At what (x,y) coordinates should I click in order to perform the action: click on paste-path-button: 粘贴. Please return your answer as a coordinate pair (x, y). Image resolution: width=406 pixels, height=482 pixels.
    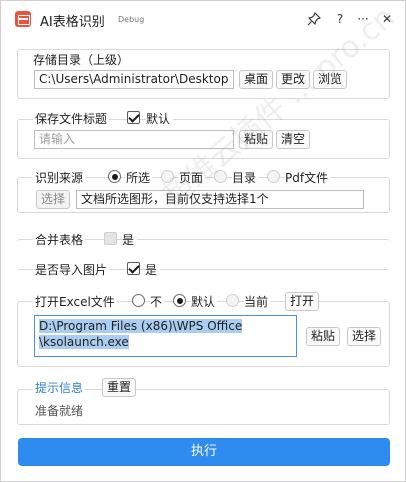
    Looking at the image, I should click on (323, 336).